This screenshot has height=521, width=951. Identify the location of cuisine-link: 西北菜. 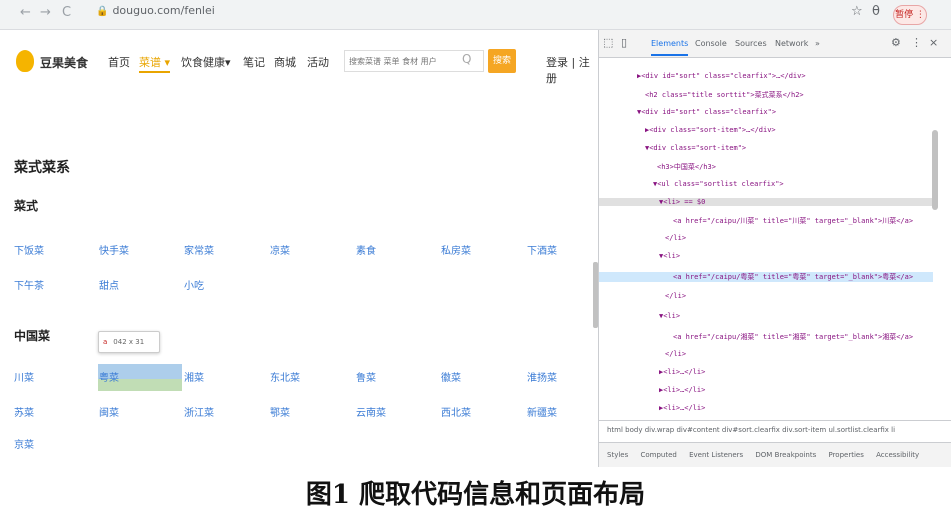
(456, 411).